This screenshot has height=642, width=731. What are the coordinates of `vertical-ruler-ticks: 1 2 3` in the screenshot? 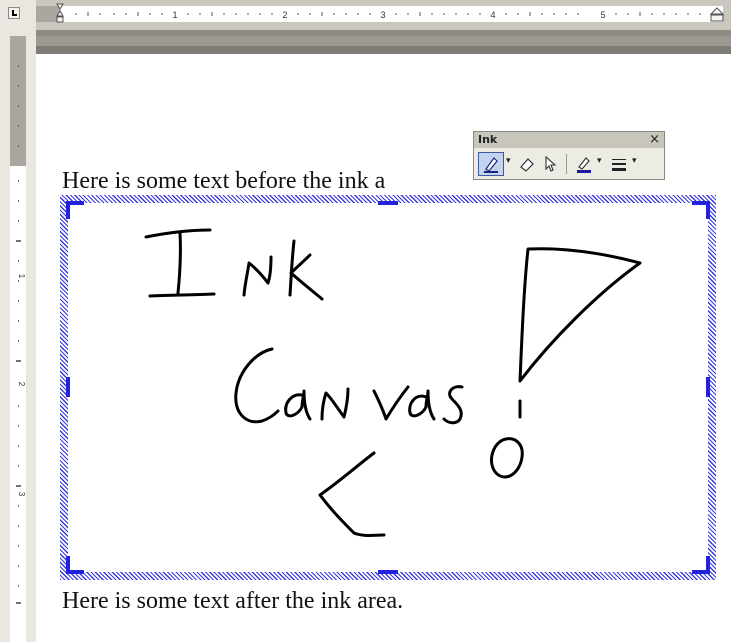 It's located at (21, 334).